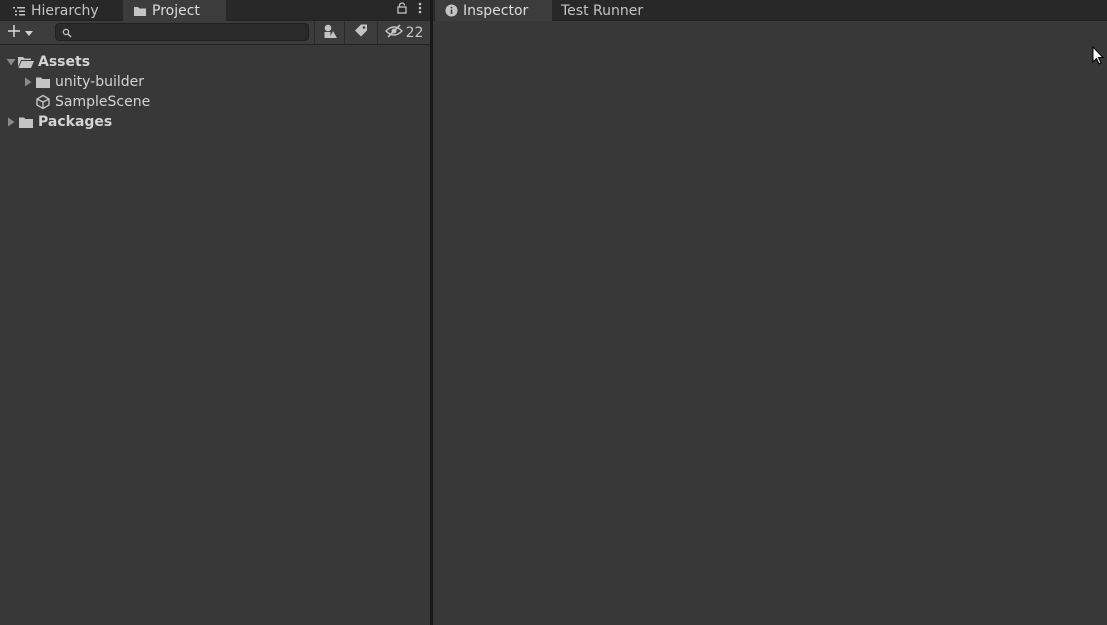 This screenshot has height=625, width=1107. I want to click on search-field, so click(182, 32).